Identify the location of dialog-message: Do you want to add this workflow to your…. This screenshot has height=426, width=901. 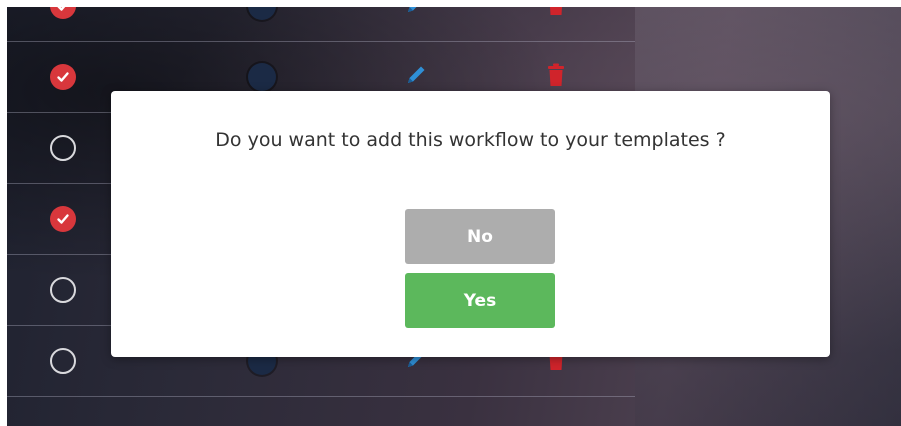
(470, 140).